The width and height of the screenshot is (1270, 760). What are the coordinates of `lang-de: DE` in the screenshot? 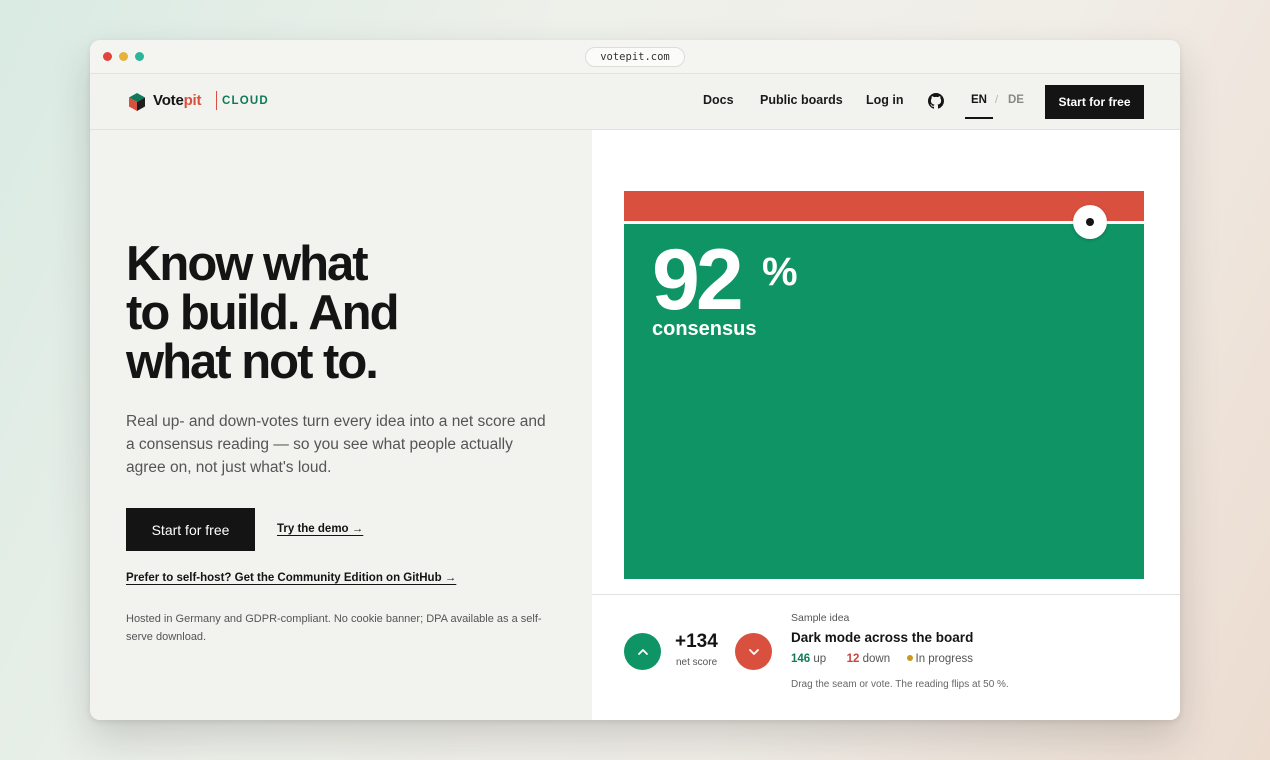 It's located at (1016, 100).